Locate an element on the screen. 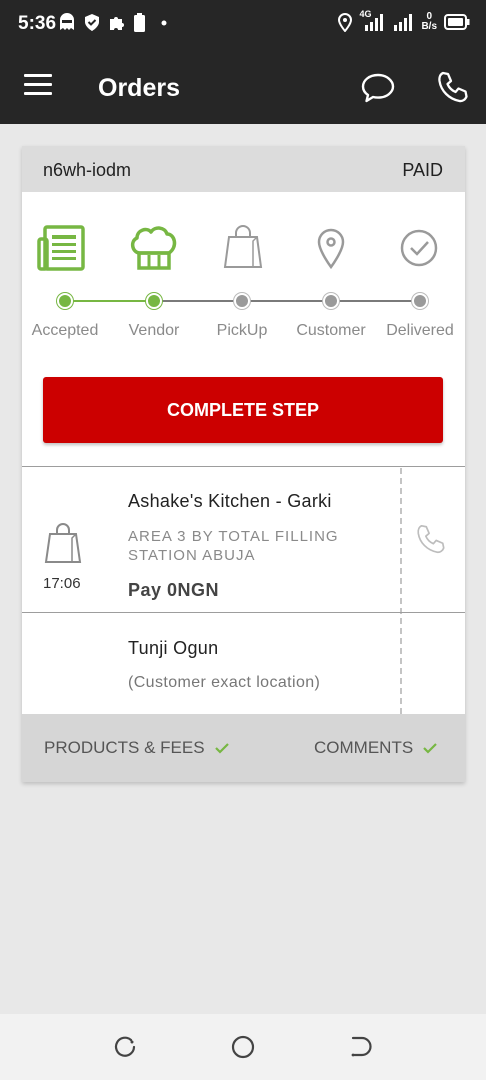 The width and height of the screenshot is (486, 1080). order-list-icon is located at coordinates (62, 248).